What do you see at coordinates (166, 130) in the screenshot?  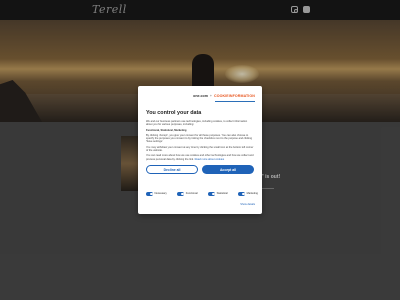 I see `consent-purposes: Functional, Statistical, Marketing` at bounding box center [166, 130].